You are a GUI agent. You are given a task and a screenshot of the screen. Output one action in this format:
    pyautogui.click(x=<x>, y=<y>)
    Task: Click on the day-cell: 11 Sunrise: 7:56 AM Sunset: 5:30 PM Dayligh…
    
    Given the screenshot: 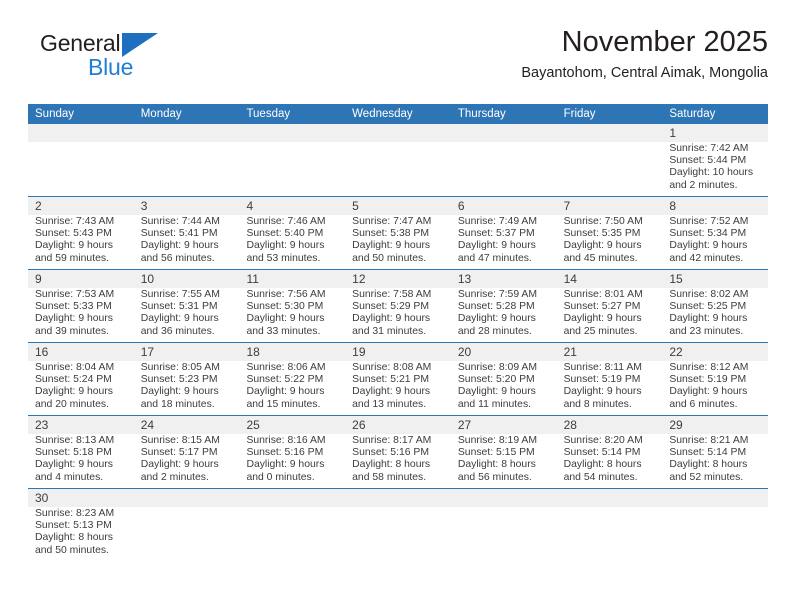 What is the action you would take?
    pyautogui.click(x=292, y=306)
    